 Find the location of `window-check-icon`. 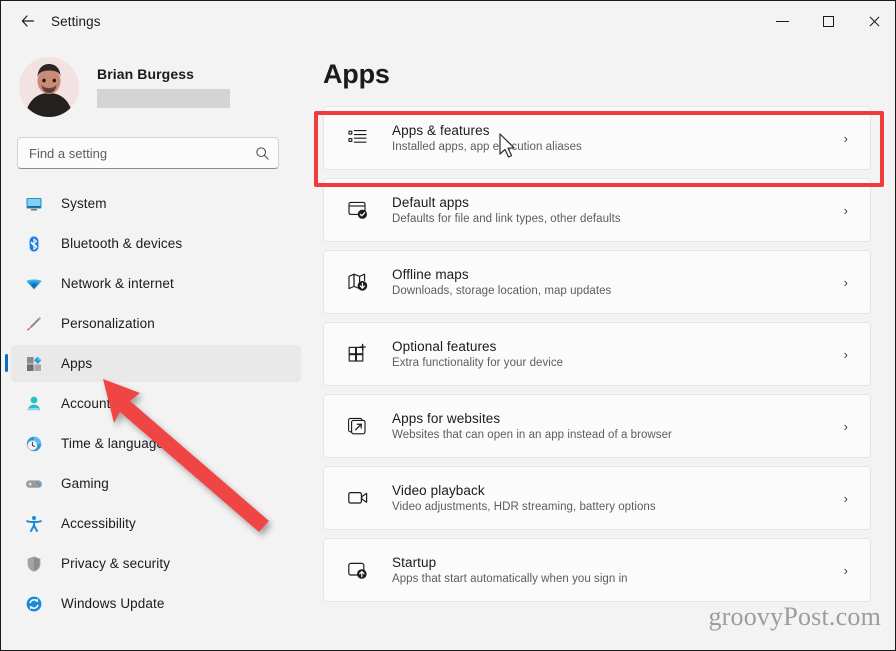

window-check-icon is located at coordinates (358, 210).